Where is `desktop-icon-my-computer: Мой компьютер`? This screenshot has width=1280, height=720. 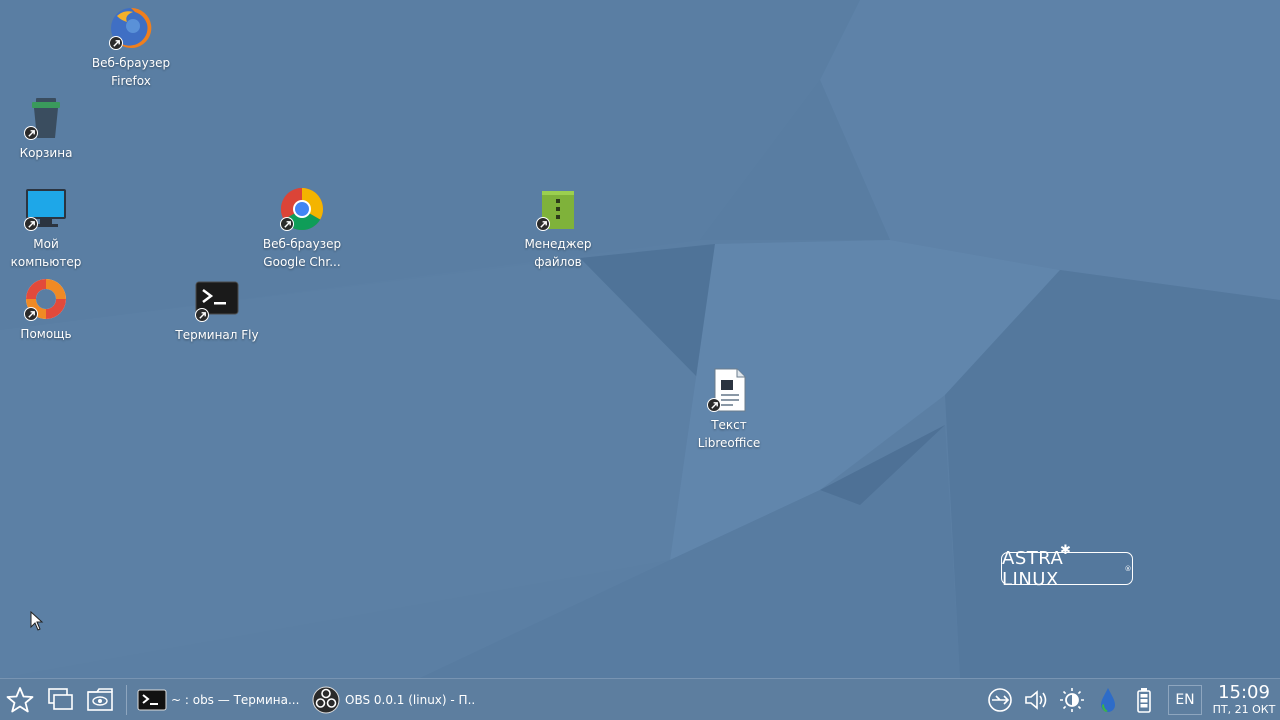 desktop-icon-my-computer: Мой компьютер is located at coordinates (48, 228).